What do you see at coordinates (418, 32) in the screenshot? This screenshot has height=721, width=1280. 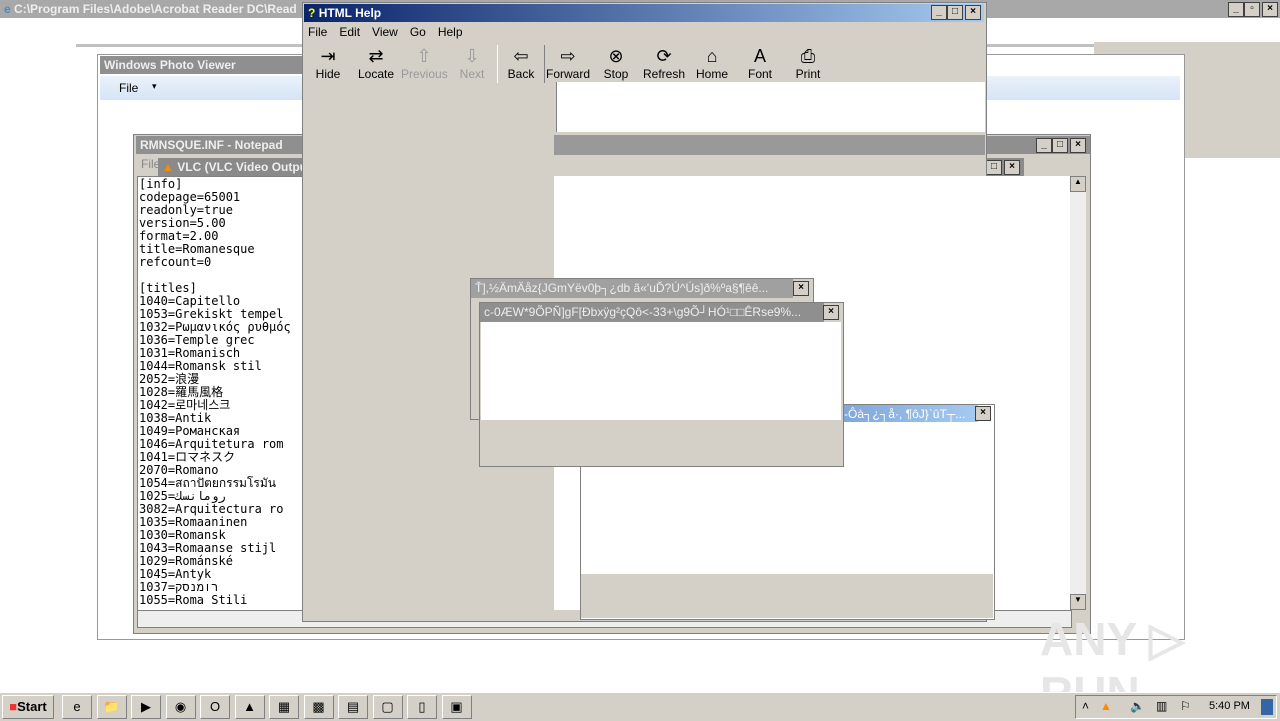 I see `menu-go: Go` at bounding box center [418, 32].